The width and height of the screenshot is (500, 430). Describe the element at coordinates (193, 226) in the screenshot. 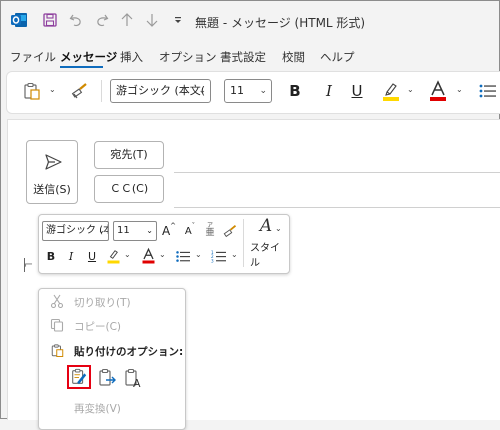

I see `caret-down-icon: ˇ` at that location.